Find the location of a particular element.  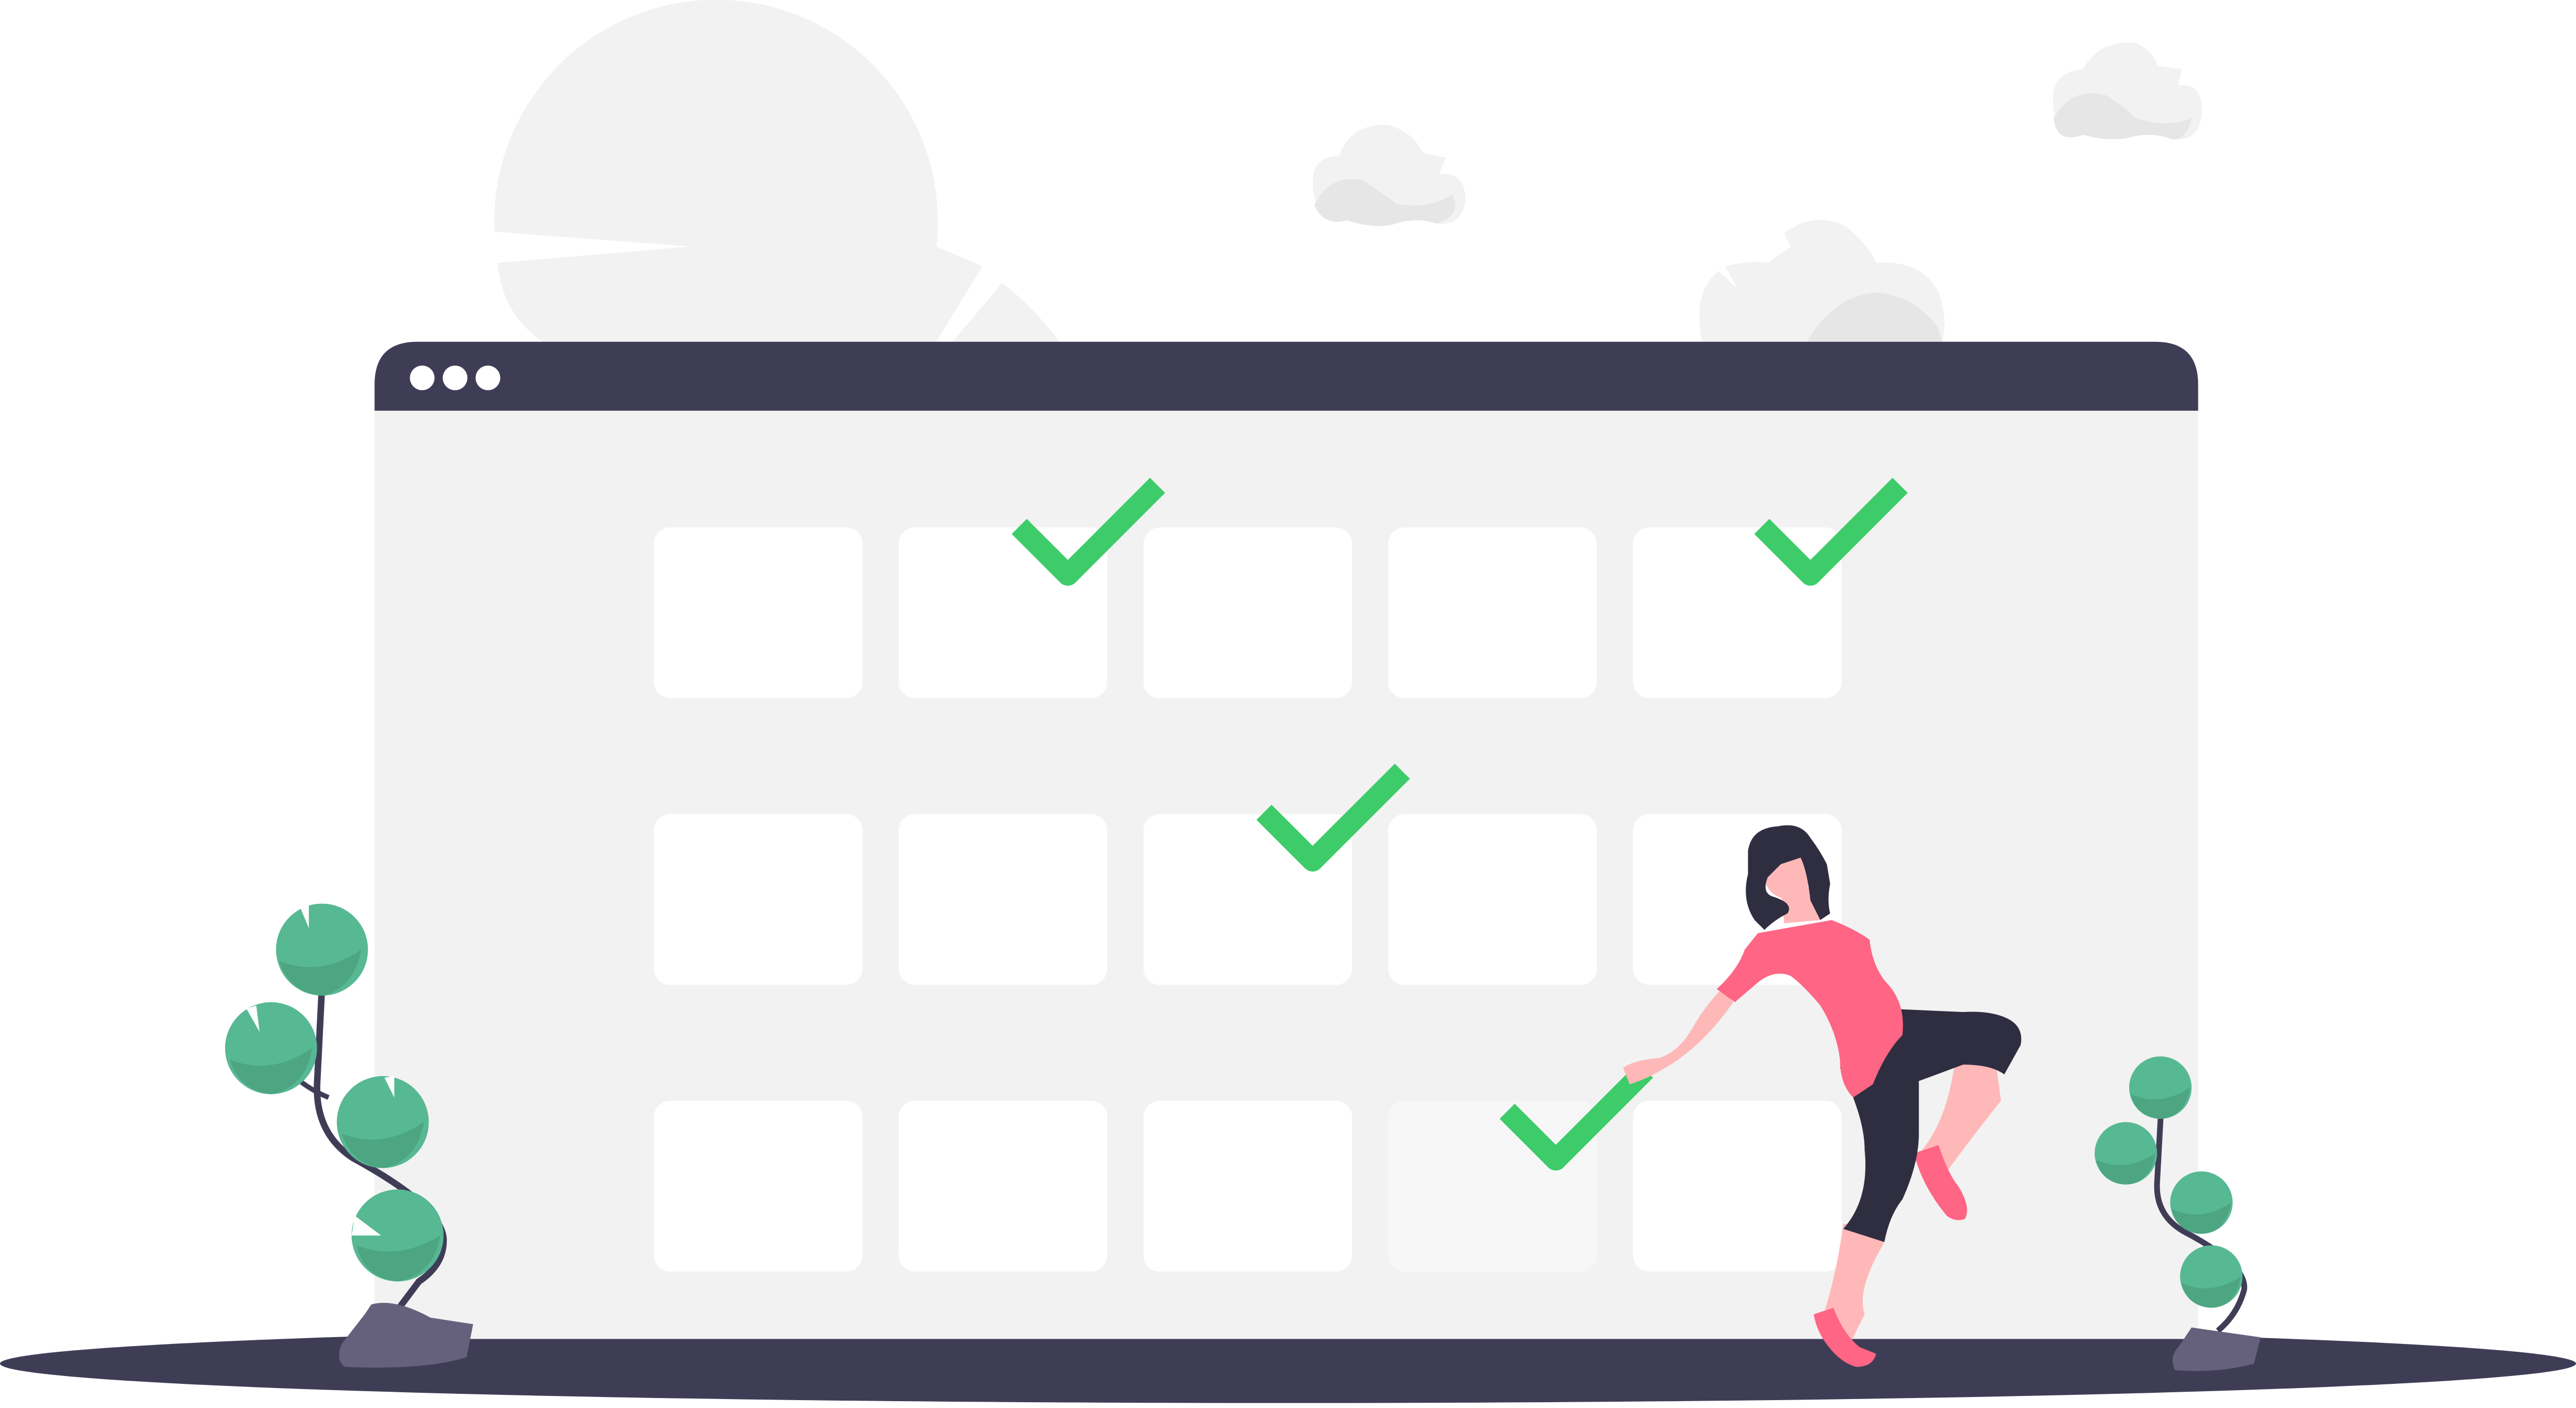

window-title-bar is located at coordinates (1286, 376).